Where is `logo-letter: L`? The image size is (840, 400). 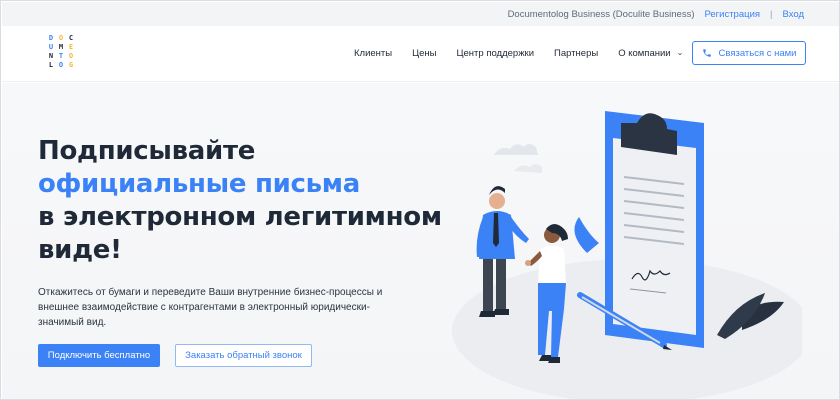
logo-letter: L is located at coordinates (51, 65).